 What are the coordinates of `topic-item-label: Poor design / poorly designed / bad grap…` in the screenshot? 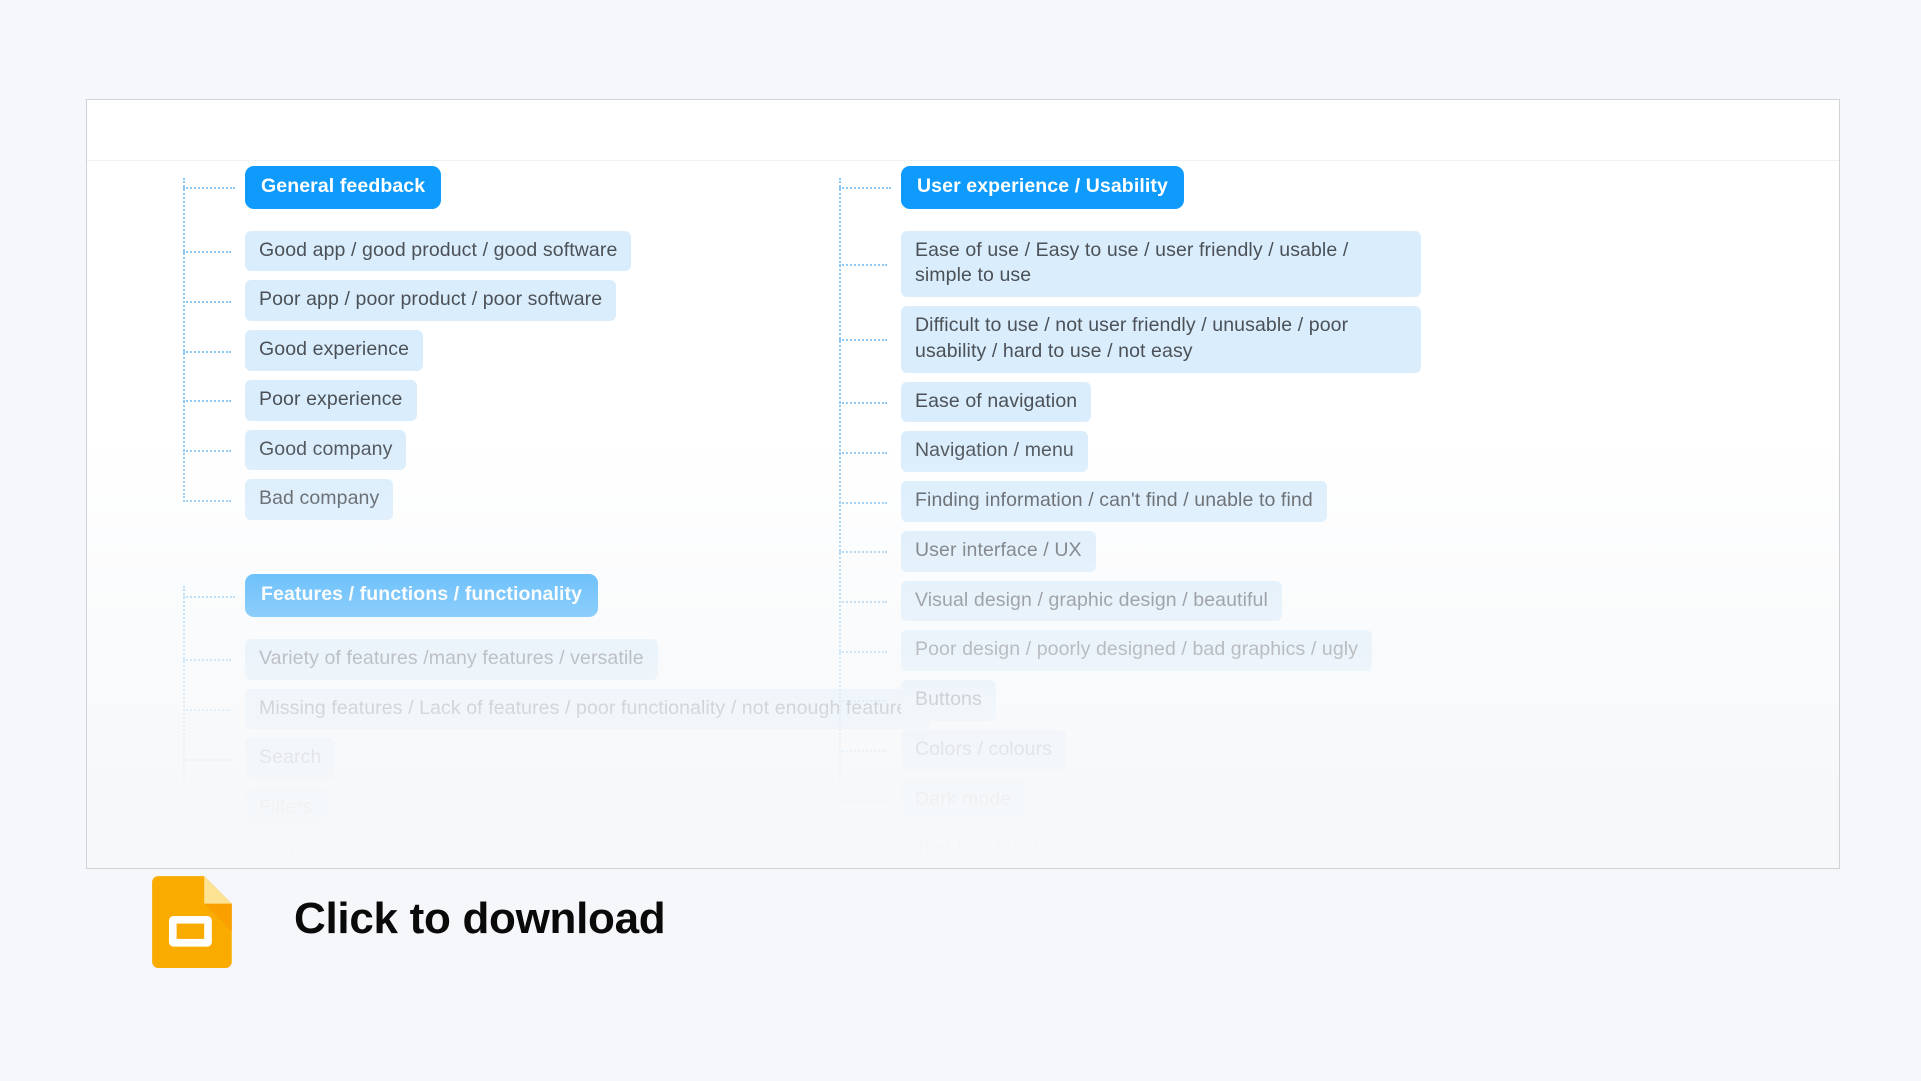 It's located at (1137, 651).